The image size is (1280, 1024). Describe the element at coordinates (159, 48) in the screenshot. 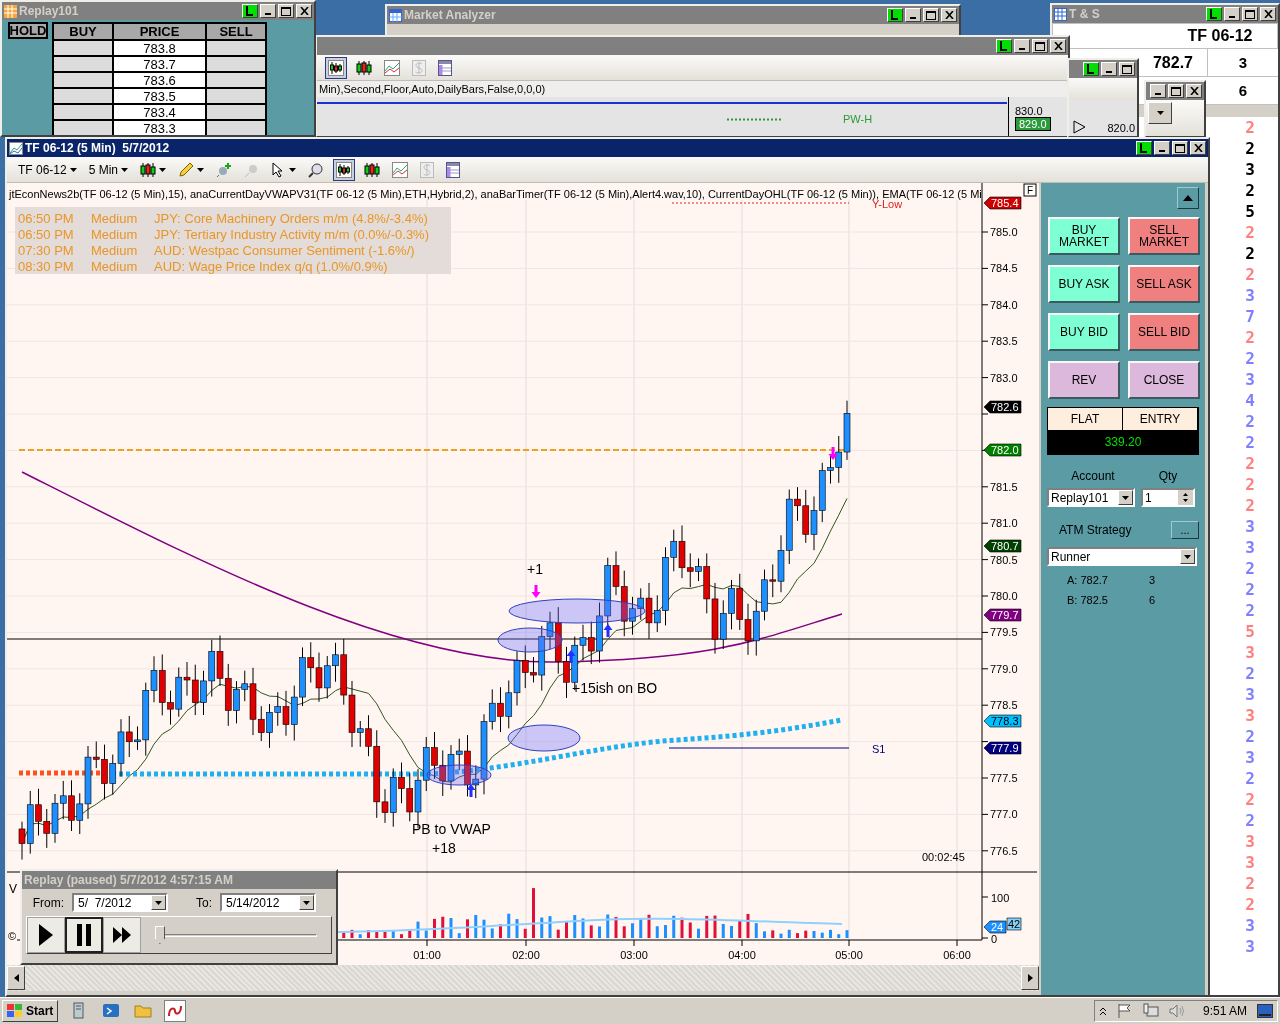

I see `price-cell: 783.8` at that location.